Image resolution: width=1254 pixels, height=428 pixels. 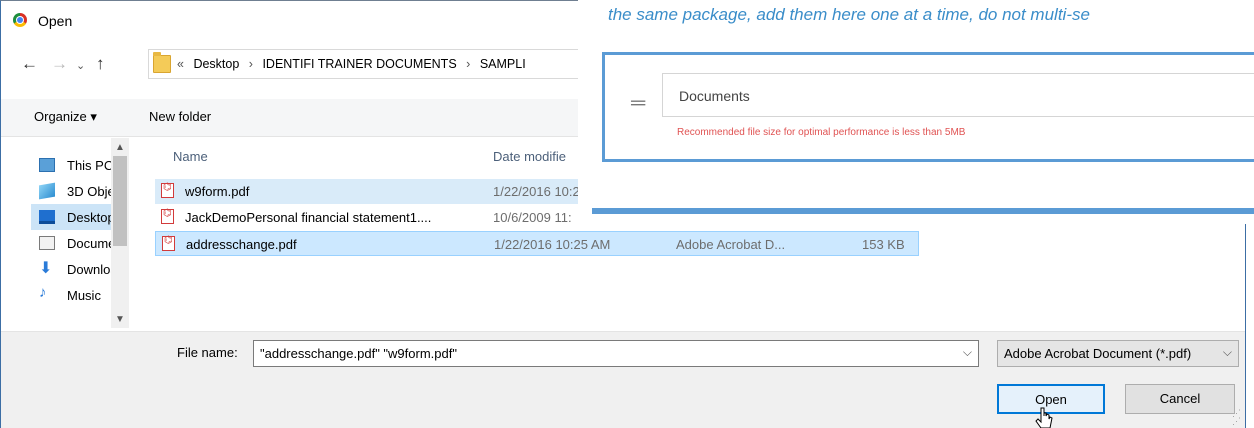 I want to click on navigation-scrollbar: ▲ ▼, so click(x=120, y=233).